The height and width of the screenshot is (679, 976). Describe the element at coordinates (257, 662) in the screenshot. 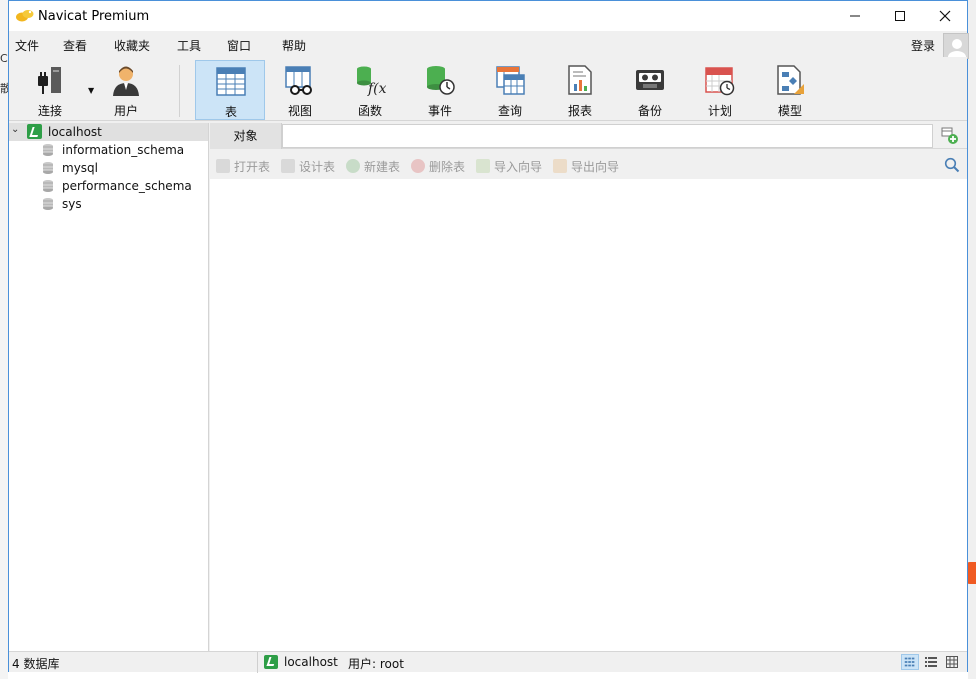

I see `status-divider` at that location.